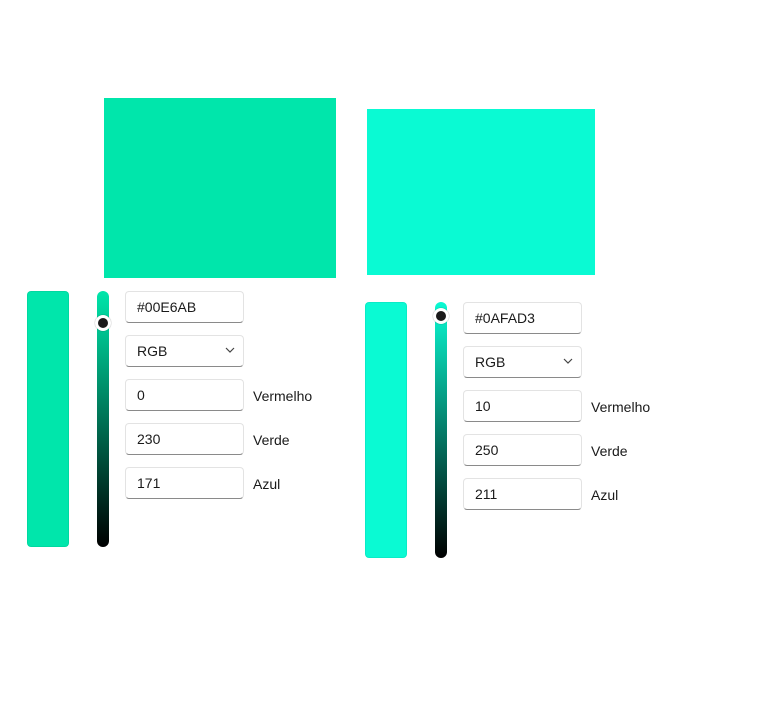  What do you see at coordinates (184, 351) in the screenshot?
I see `color-model-dropdown-1: RGB` at bounding box center [184, 351].